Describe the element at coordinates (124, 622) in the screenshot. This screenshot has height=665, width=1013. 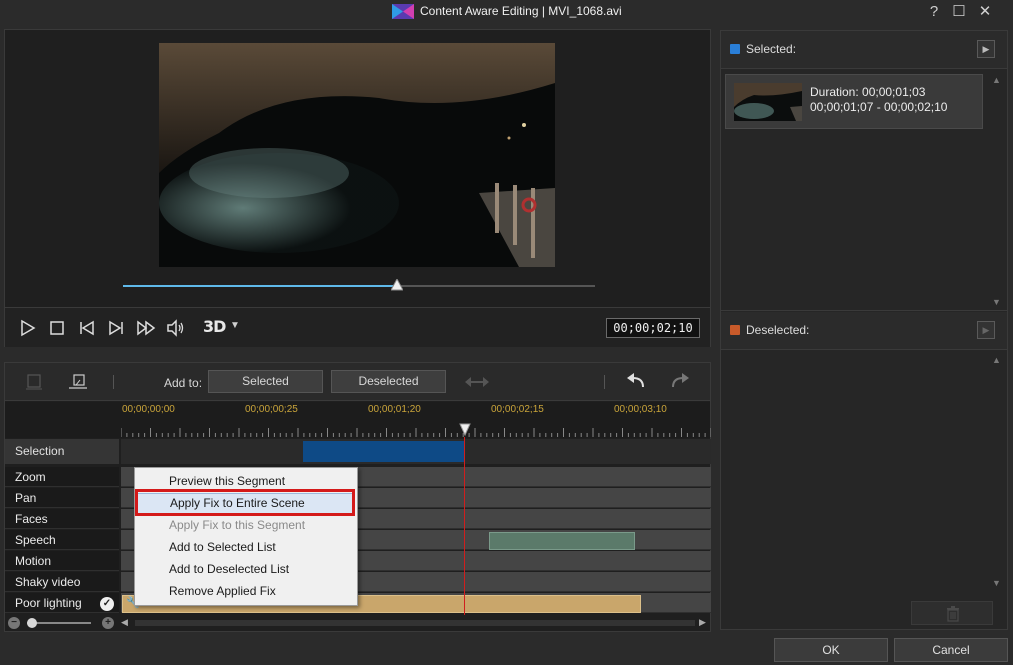
I see `scroll-left-icon: ◀` at that location.